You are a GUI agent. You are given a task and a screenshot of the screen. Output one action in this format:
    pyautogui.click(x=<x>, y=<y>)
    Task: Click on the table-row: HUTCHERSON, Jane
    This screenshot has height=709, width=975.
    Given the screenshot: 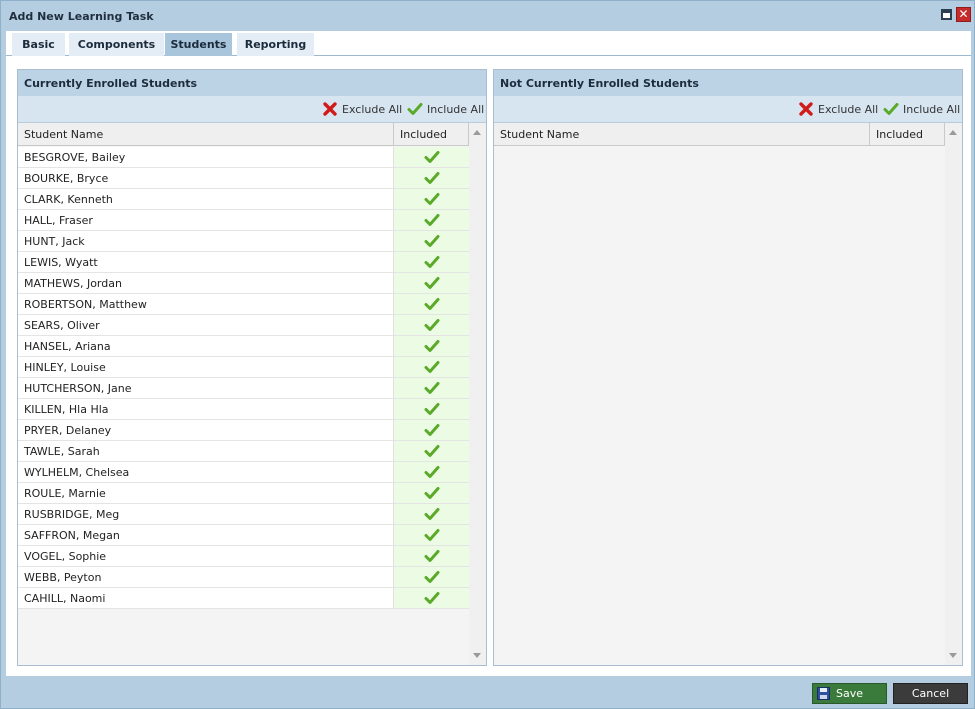 What is the action you would take?
    pyautogui.click(x=243, y=388)
    